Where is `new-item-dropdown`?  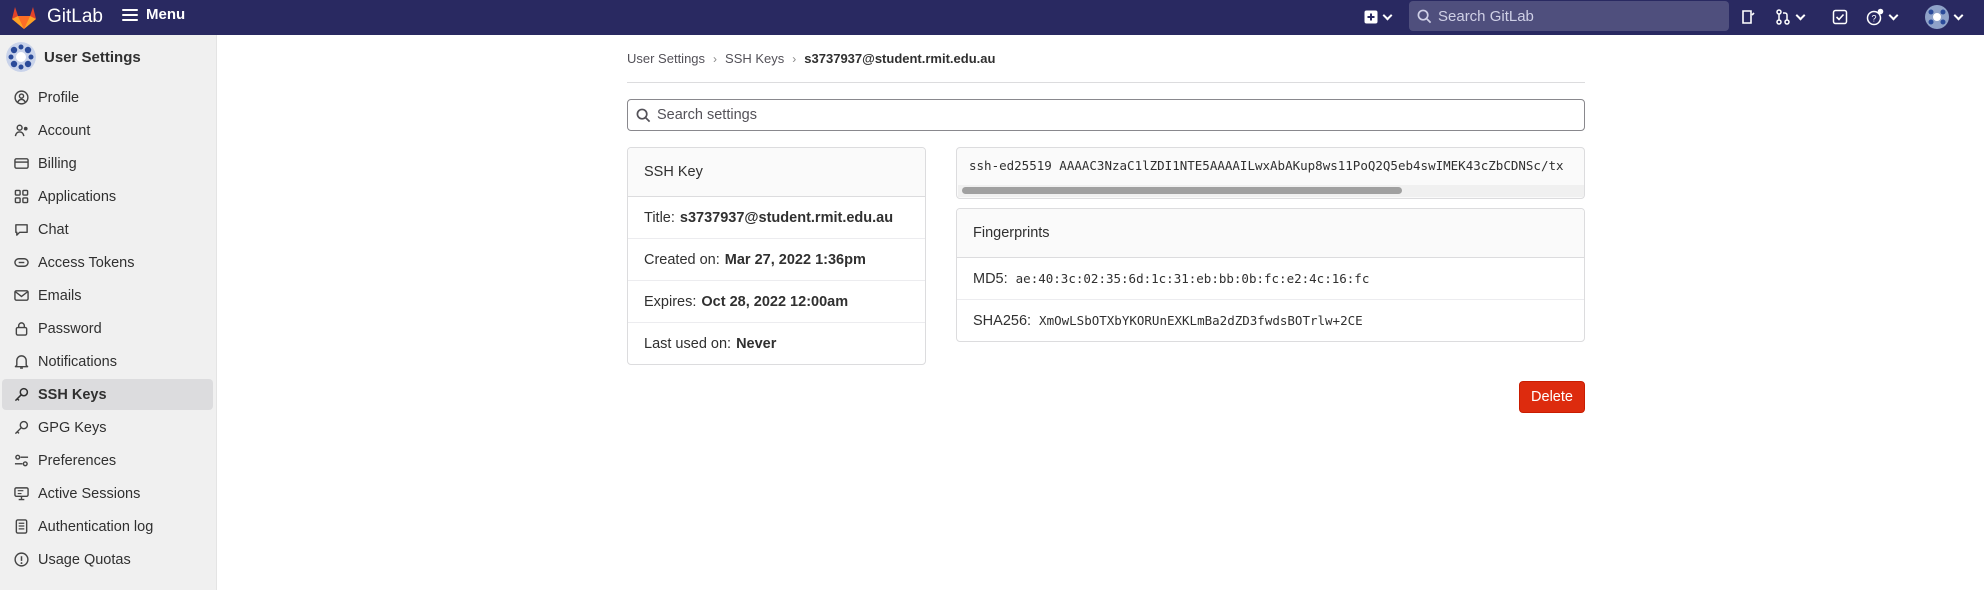 new-item-dropdown is located at coordinates (1378, 17).